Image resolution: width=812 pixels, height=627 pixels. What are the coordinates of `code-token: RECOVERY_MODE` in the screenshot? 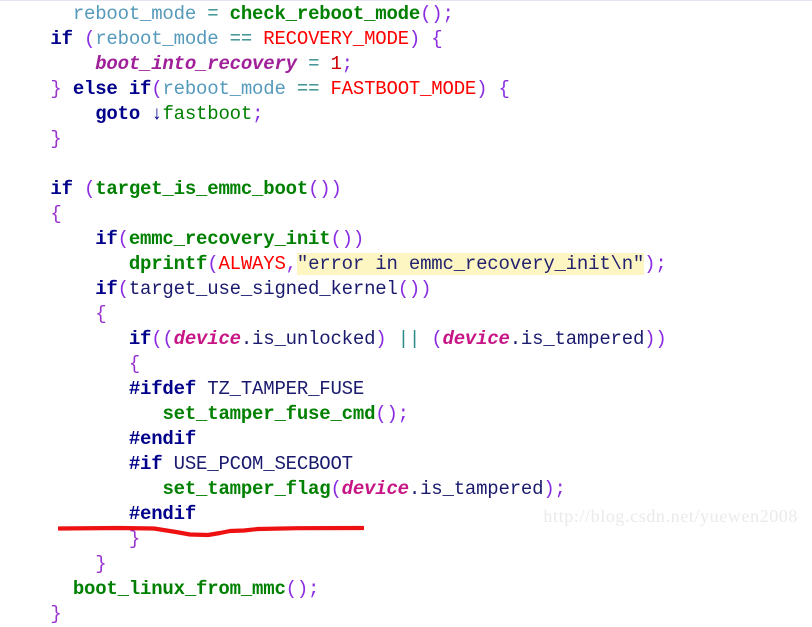 It's located at (336, 39).